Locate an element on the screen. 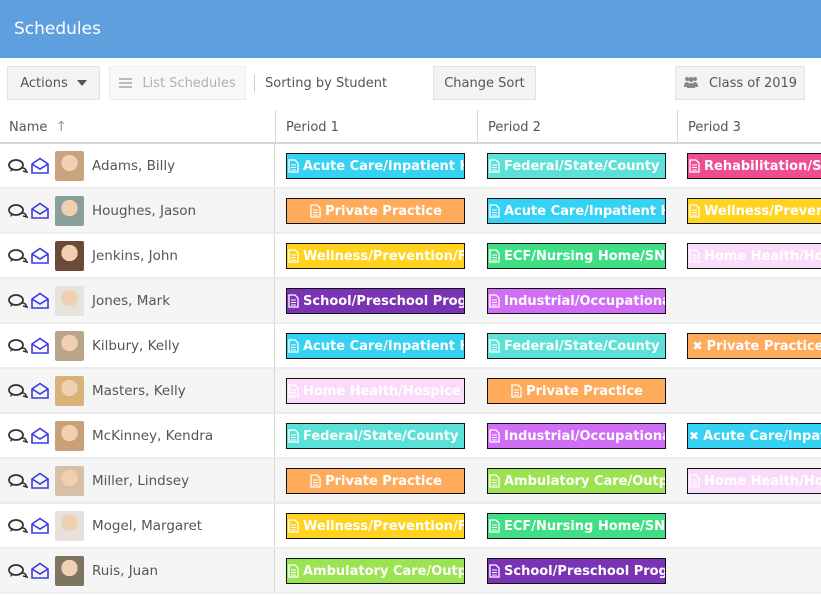 The image size is (821, 596). placement-label: Rehabilitation/Sub-Acute is located at coordinates (762, 166).